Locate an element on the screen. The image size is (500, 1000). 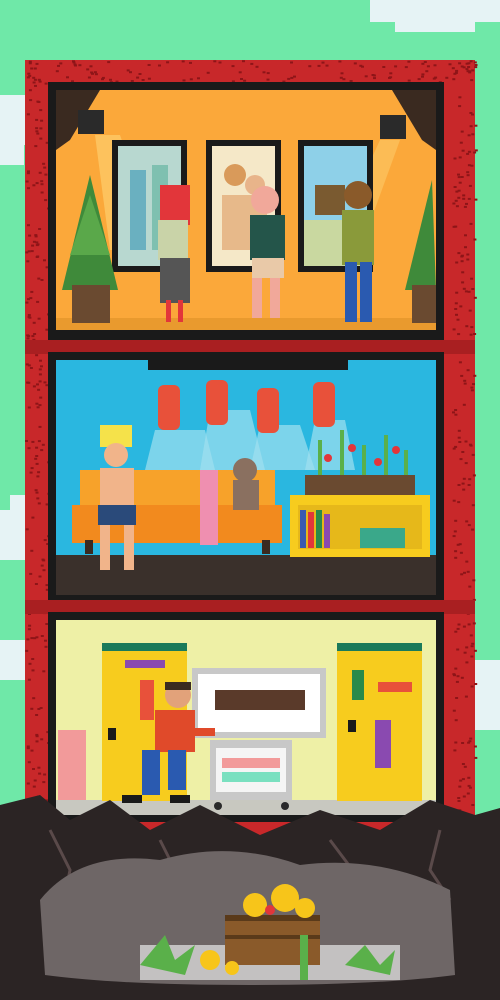
bookshelf-icon is located at coordinates (360, 526).